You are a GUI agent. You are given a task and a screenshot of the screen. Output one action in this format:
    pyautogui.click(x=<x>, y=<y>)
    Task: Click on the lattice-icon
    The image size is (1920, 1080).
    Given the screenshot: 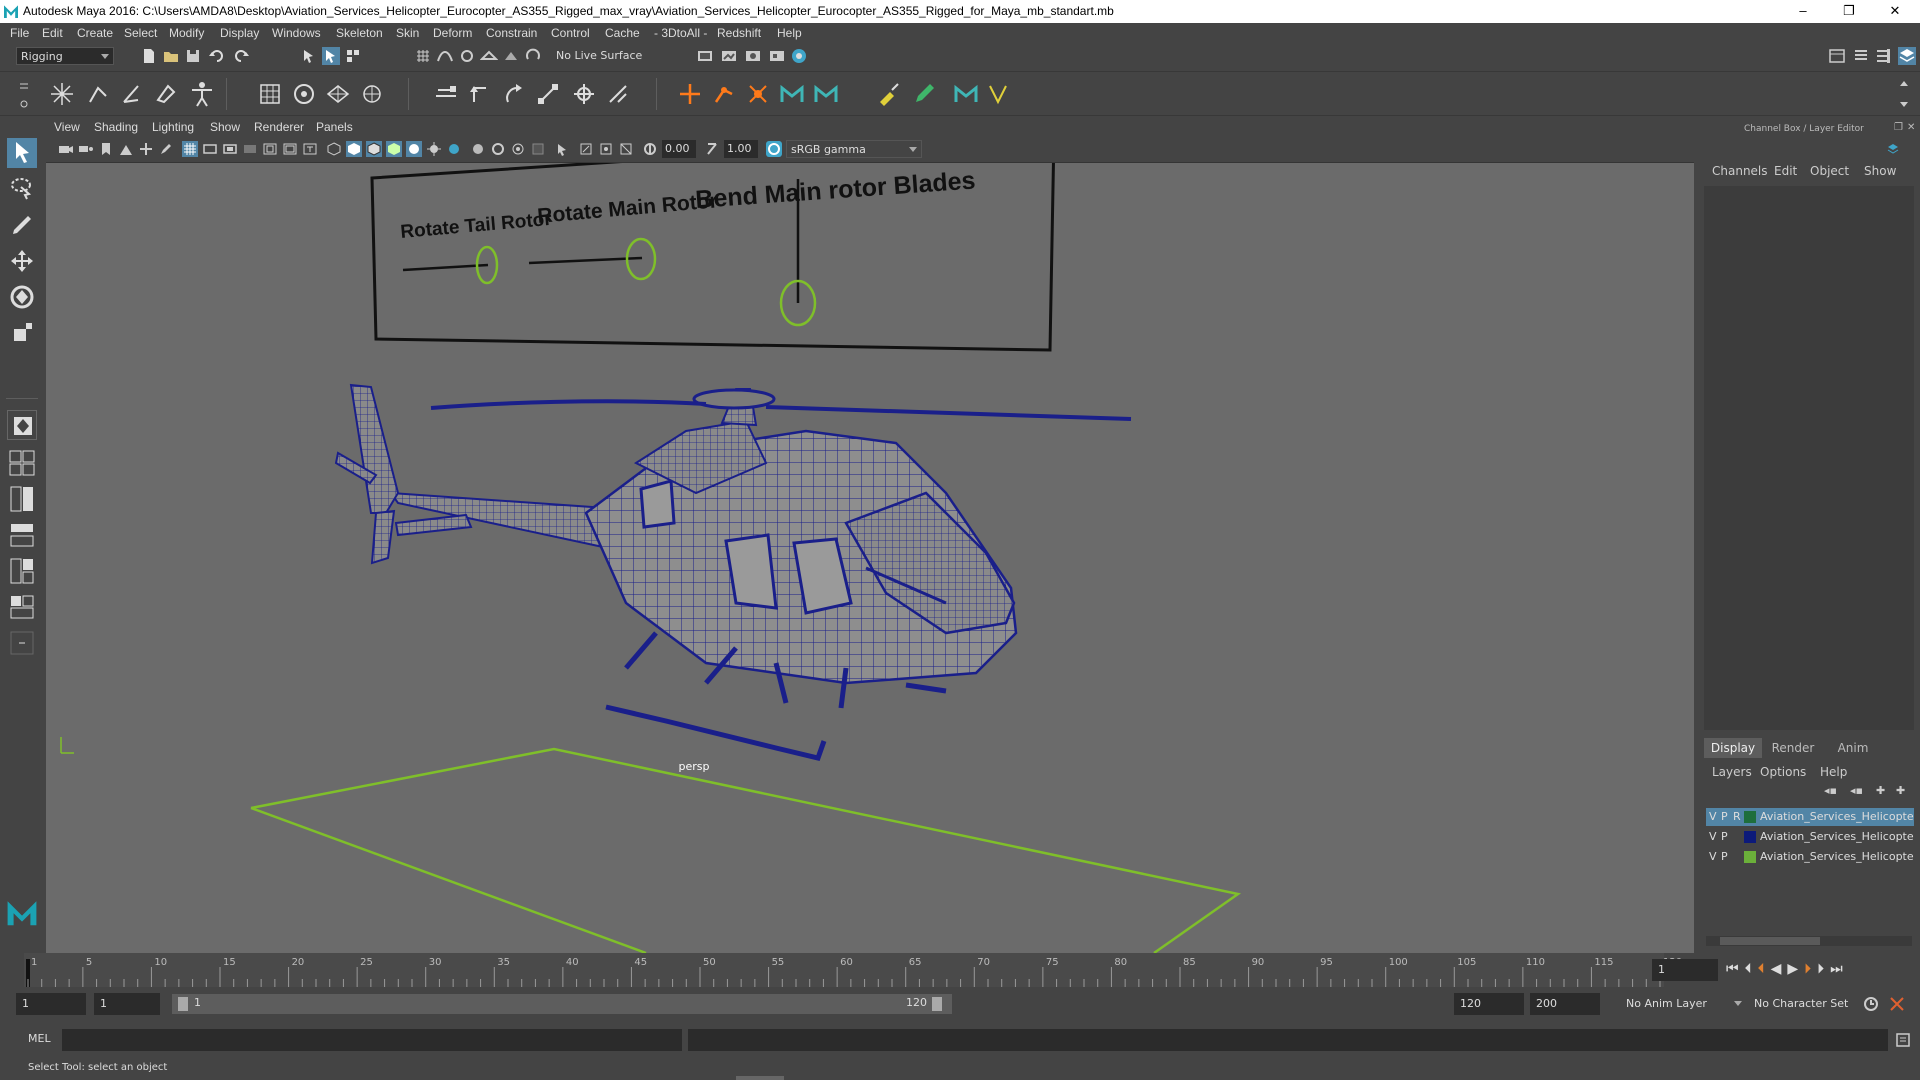 What is the action you would take?
    pyautogui.click(x=270, y=94)
    